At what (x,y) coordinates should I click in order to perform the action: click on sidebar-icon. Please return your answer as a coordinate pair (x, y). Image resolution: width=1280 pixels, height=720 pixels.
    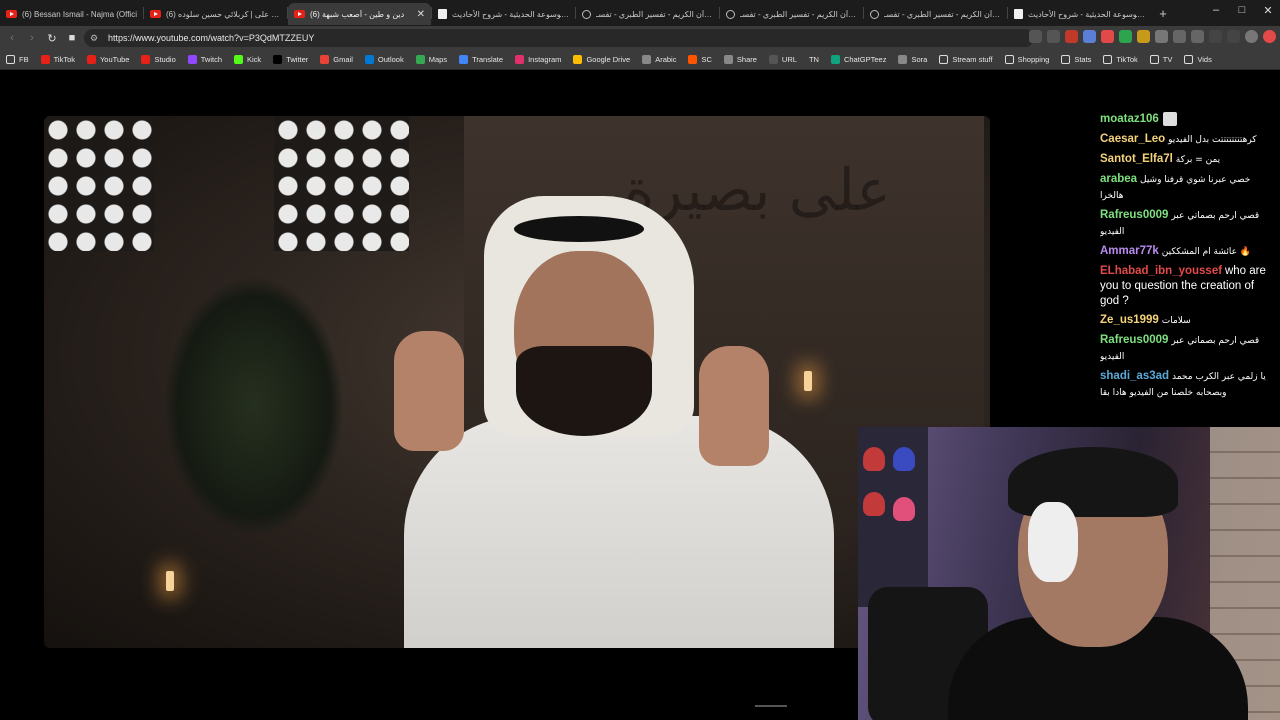
    Looking at the image, I should click on (1197, 36).